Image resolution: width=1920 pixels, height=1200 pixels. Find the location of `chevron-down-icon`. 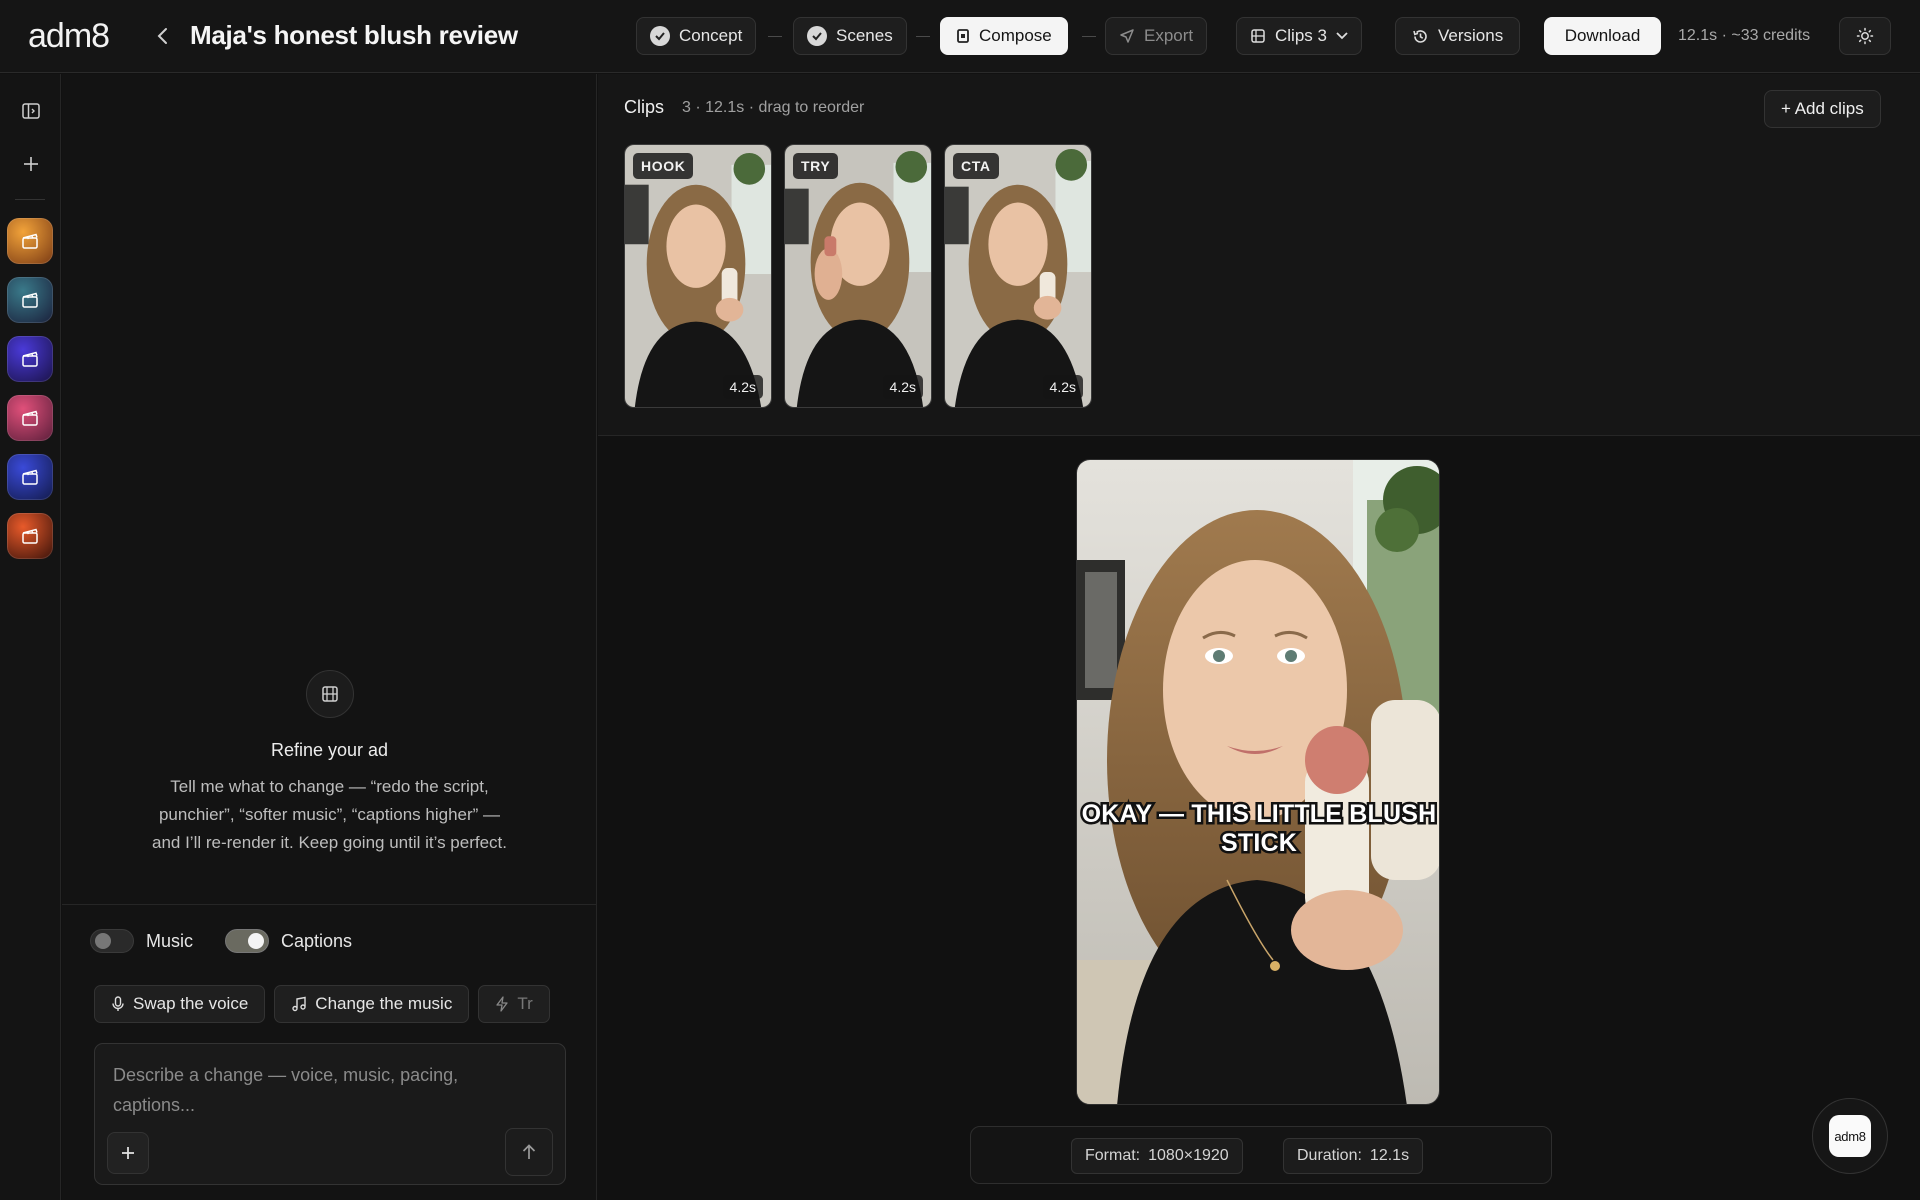

chevron-down-icon is located at coordinates (1342, 36).